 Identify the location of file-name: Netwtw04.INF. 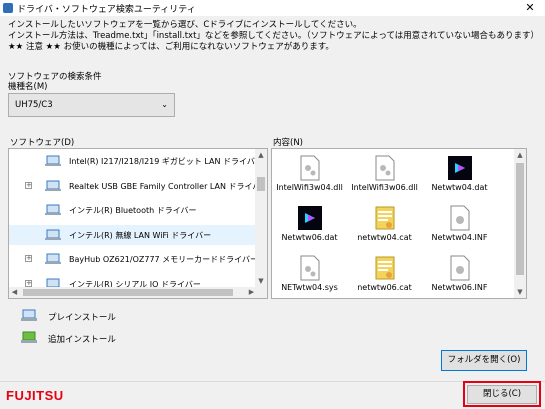
(459, 237).